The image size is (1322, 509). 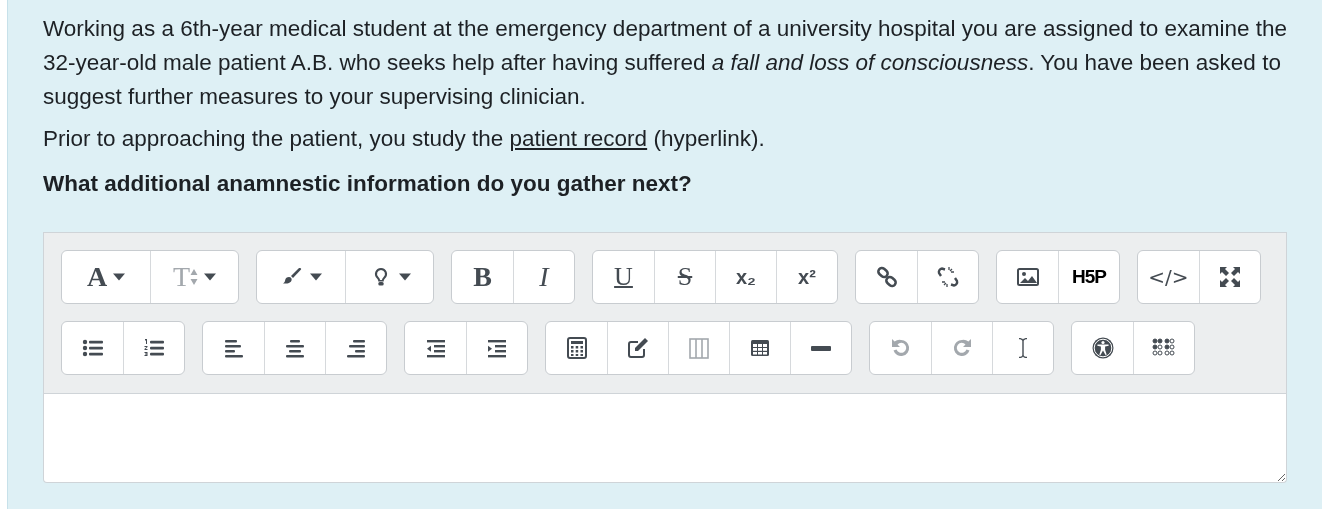 What do you see at coordinates (1027, 277) in the screenshot?
I see `image-icon` at bounding box center [1027, 277].